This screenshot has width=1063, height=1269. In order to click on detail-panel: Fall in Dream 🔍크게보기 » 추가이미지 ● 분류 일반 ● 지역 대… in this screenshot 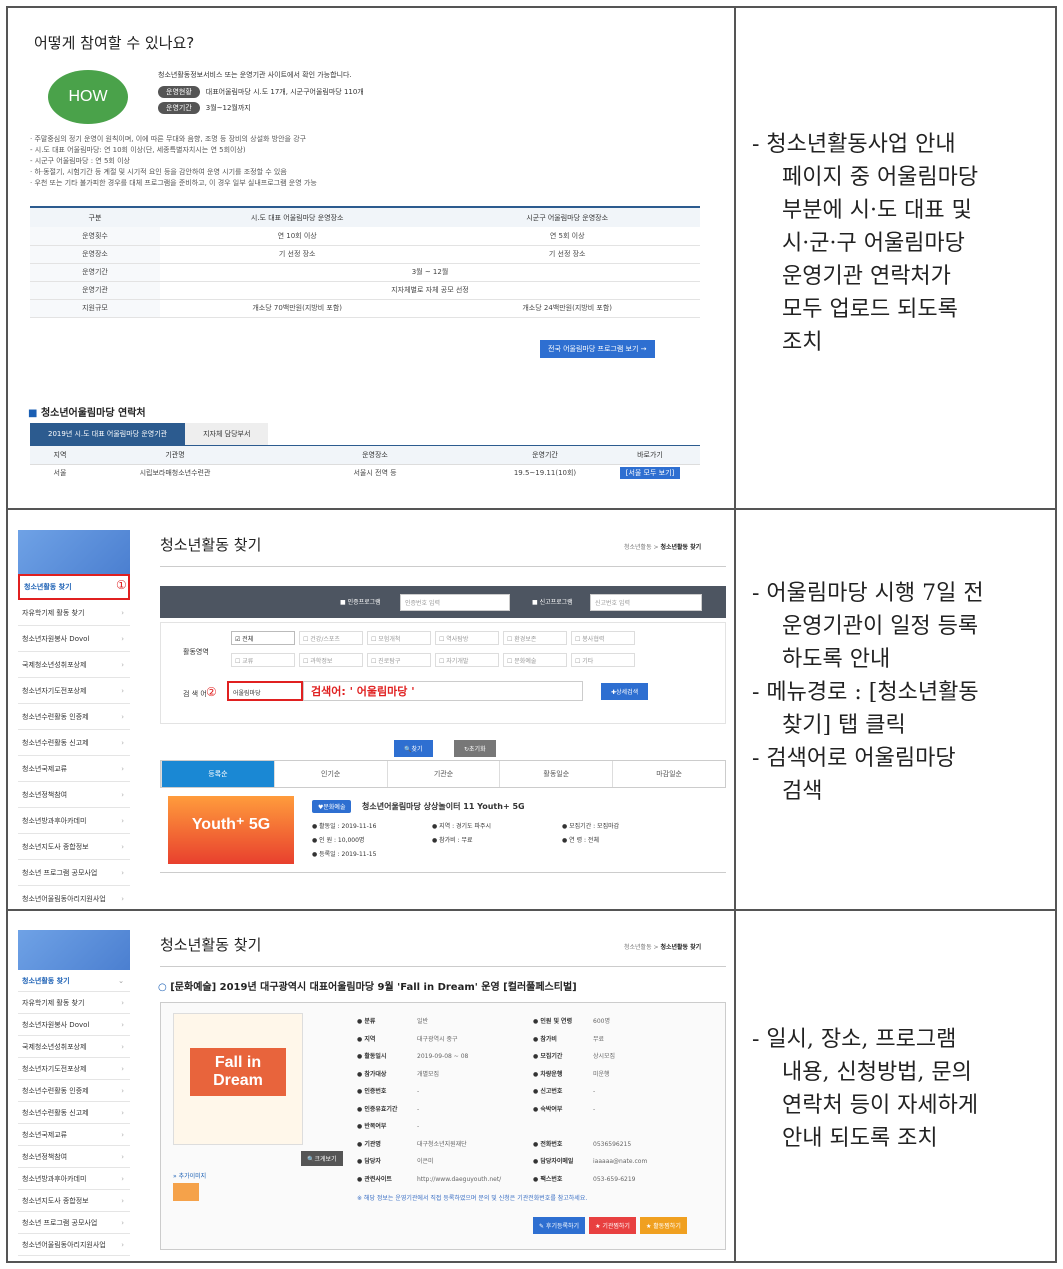, I will do `click(443, 1126)`.